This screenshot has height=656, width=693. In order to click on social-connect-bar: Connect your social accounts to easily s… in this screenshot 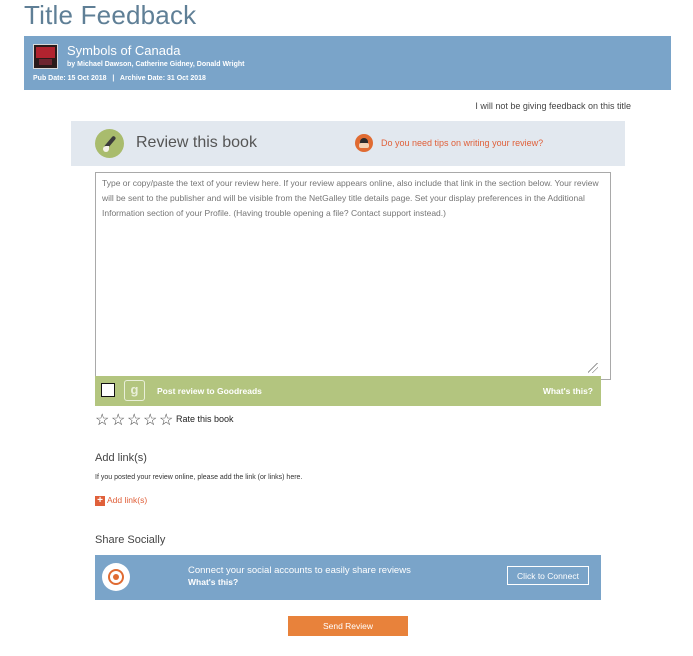, I will do `click(348, 577)`.